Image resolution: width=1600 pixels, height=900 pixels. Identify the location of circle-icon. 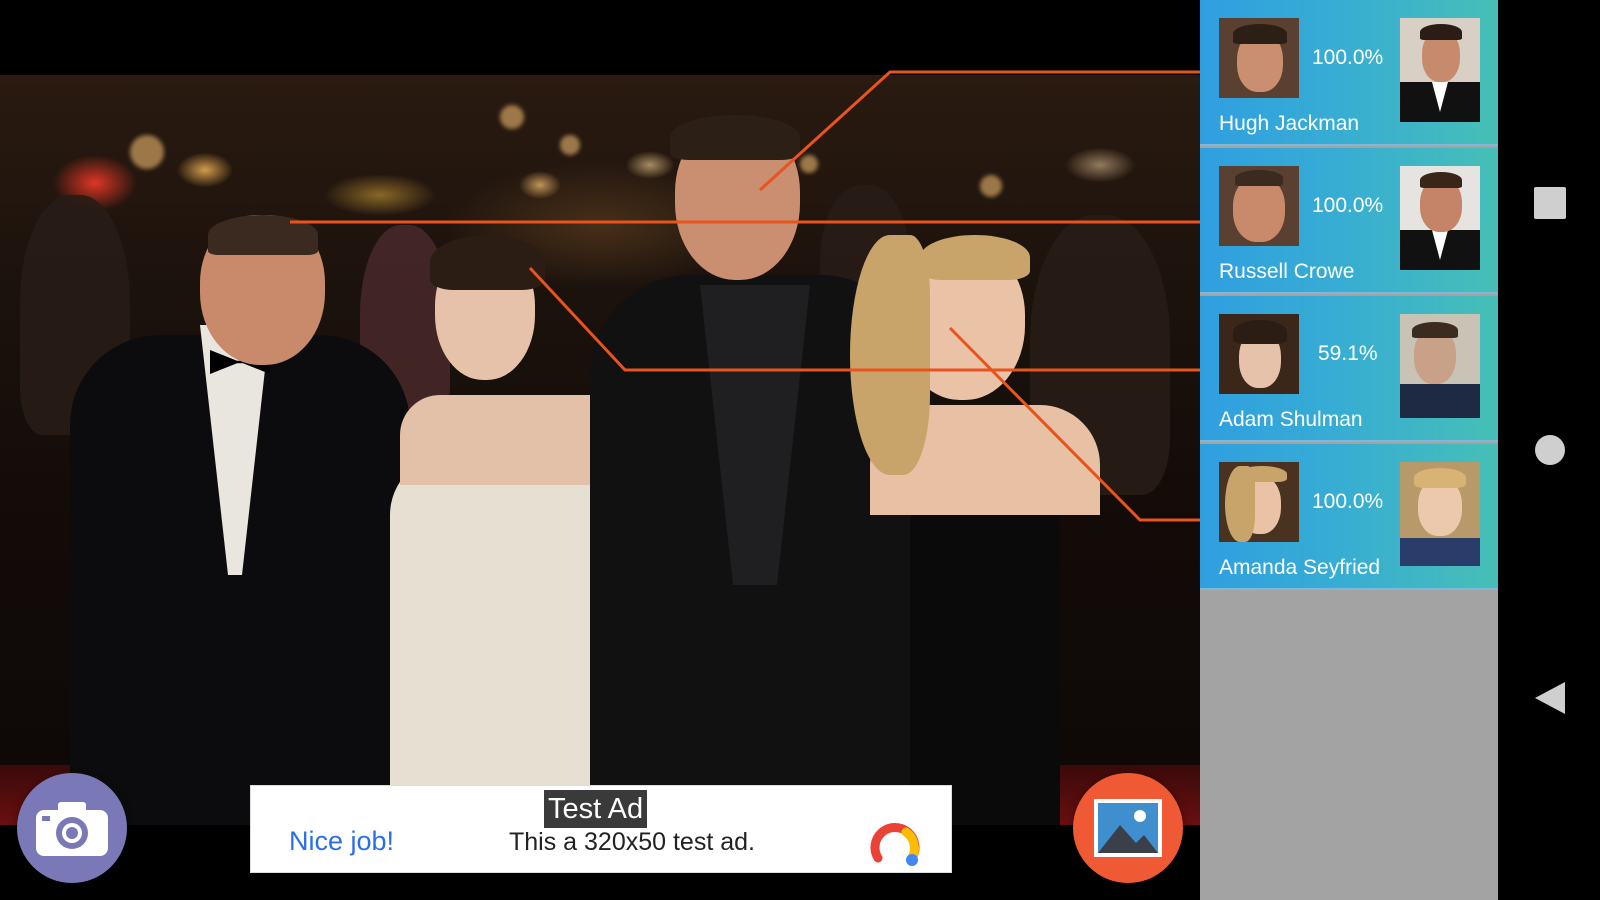
(1550, 450).